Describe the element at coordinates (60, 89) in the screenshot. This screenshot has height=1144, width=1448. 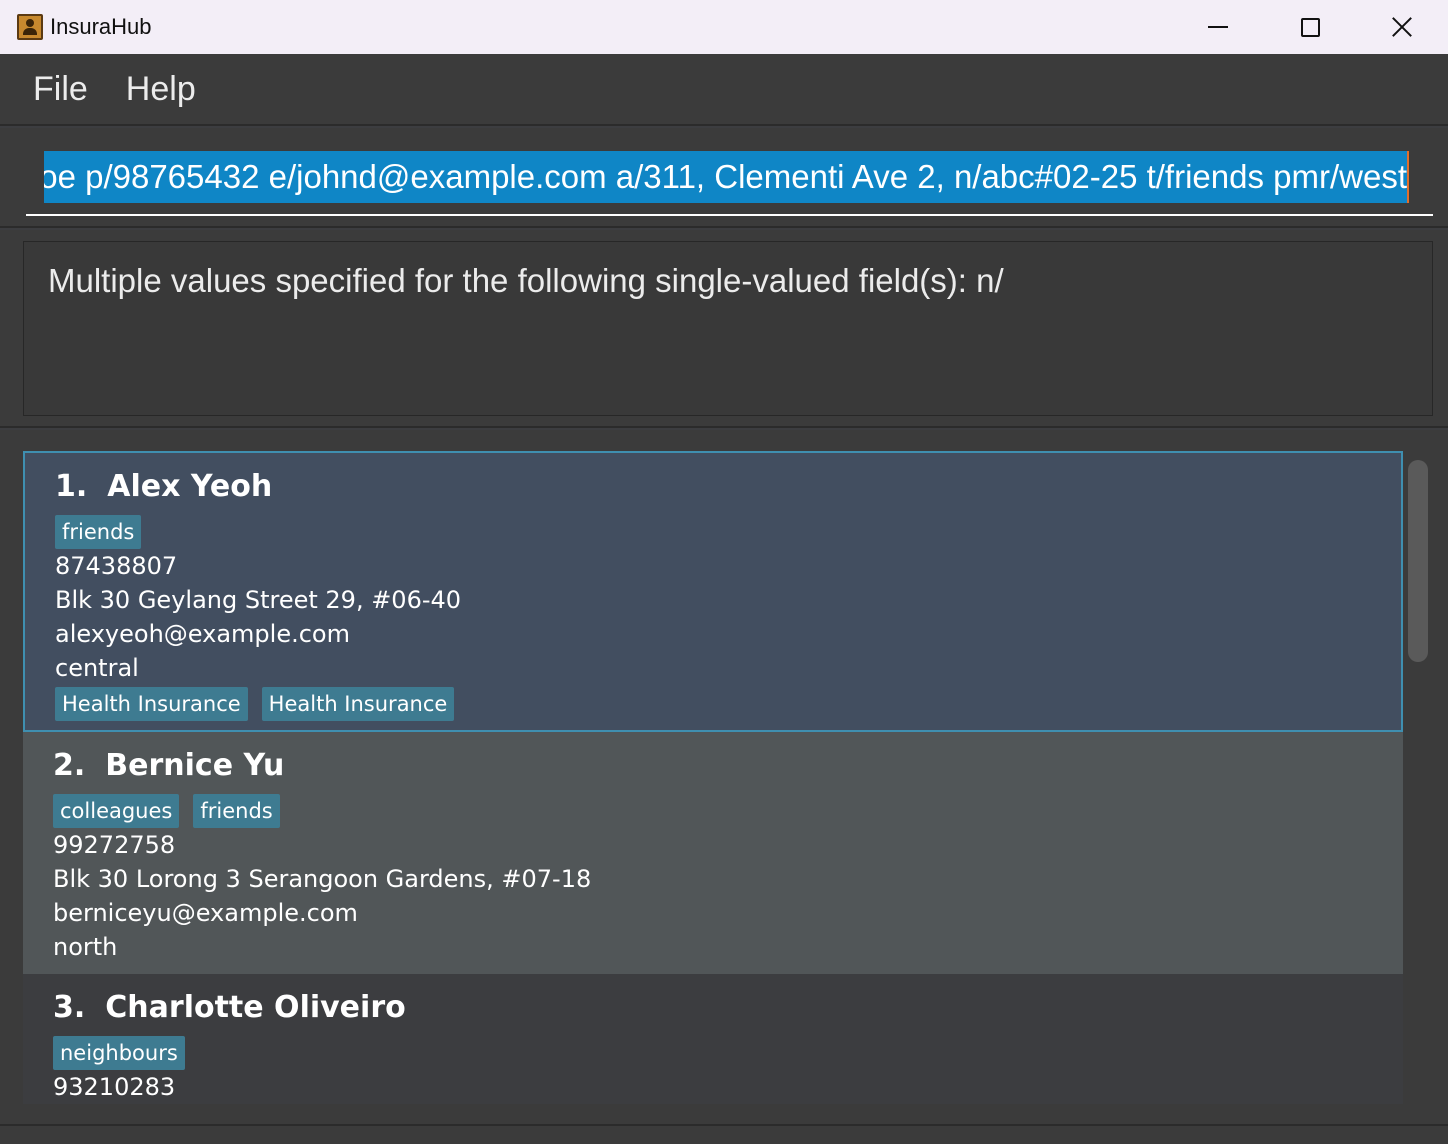
I see `menu-file: File` at that location.